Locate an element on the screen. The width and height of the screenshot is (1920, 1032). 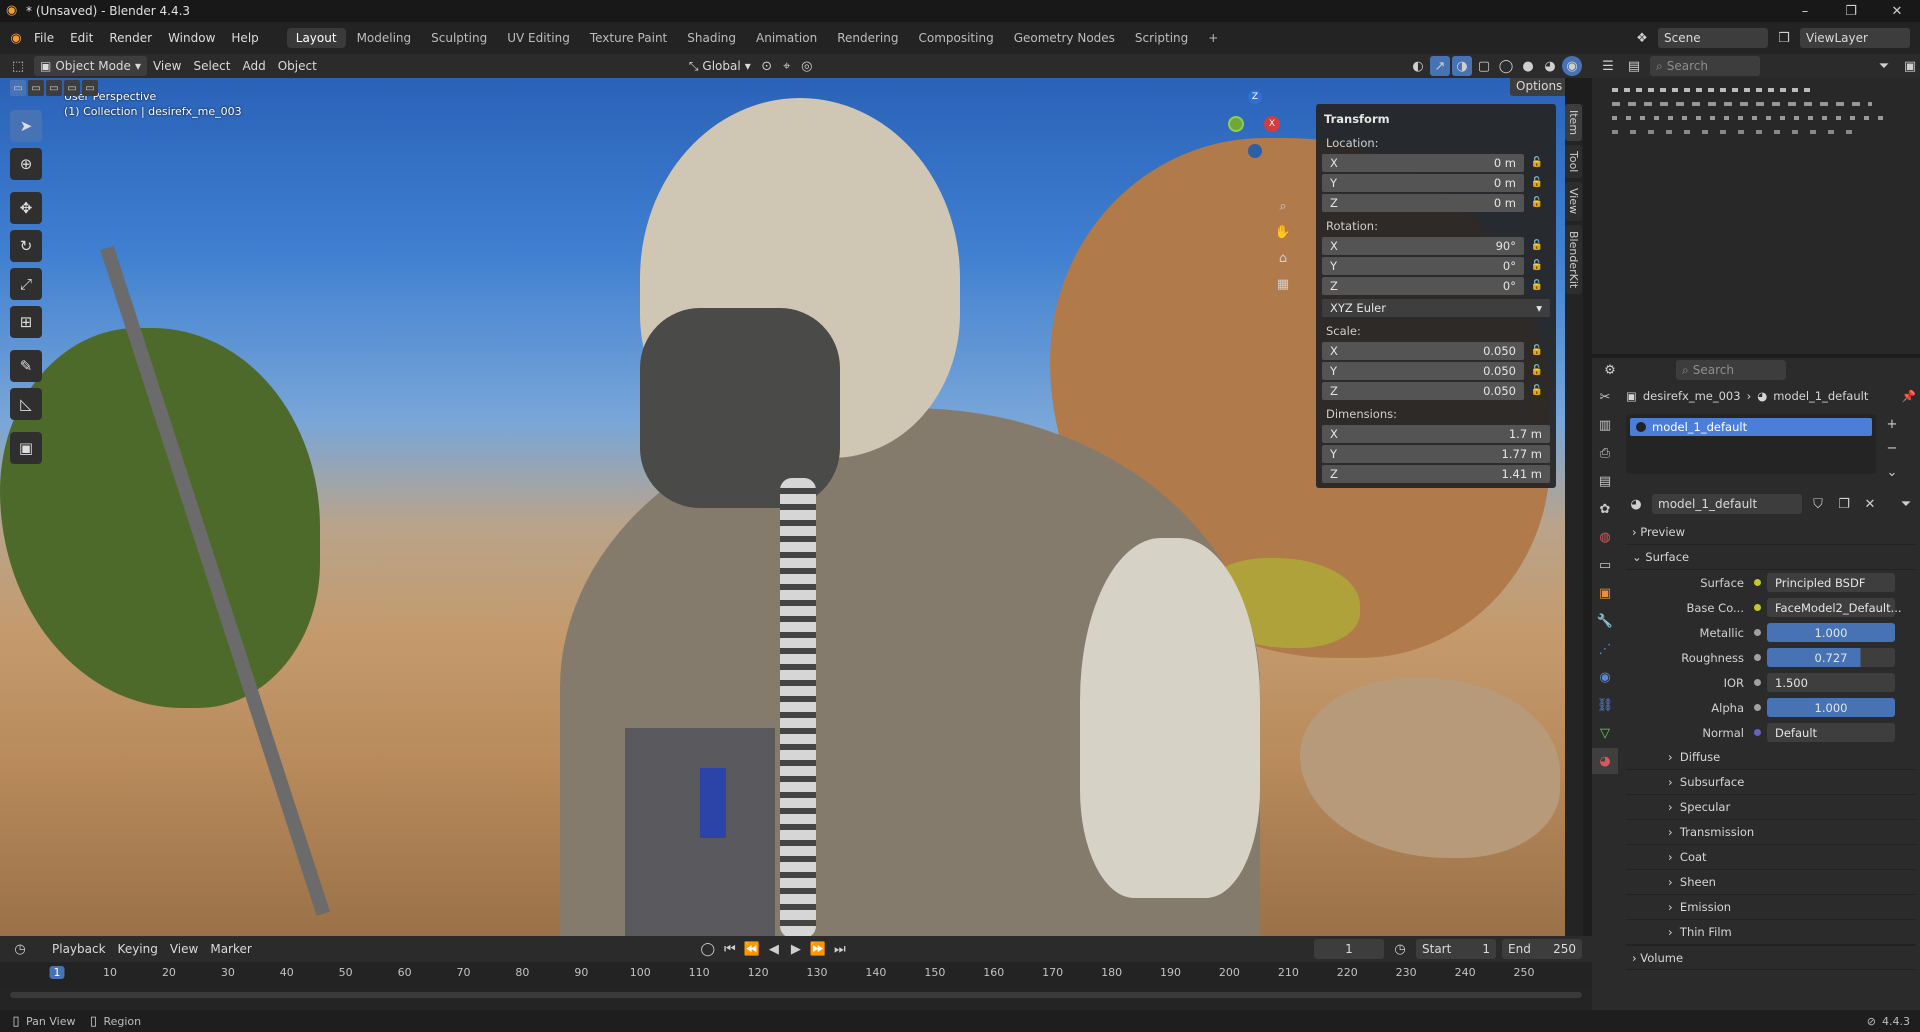
preview-range-icon: ◷ is located at coordinates (1400, 949).